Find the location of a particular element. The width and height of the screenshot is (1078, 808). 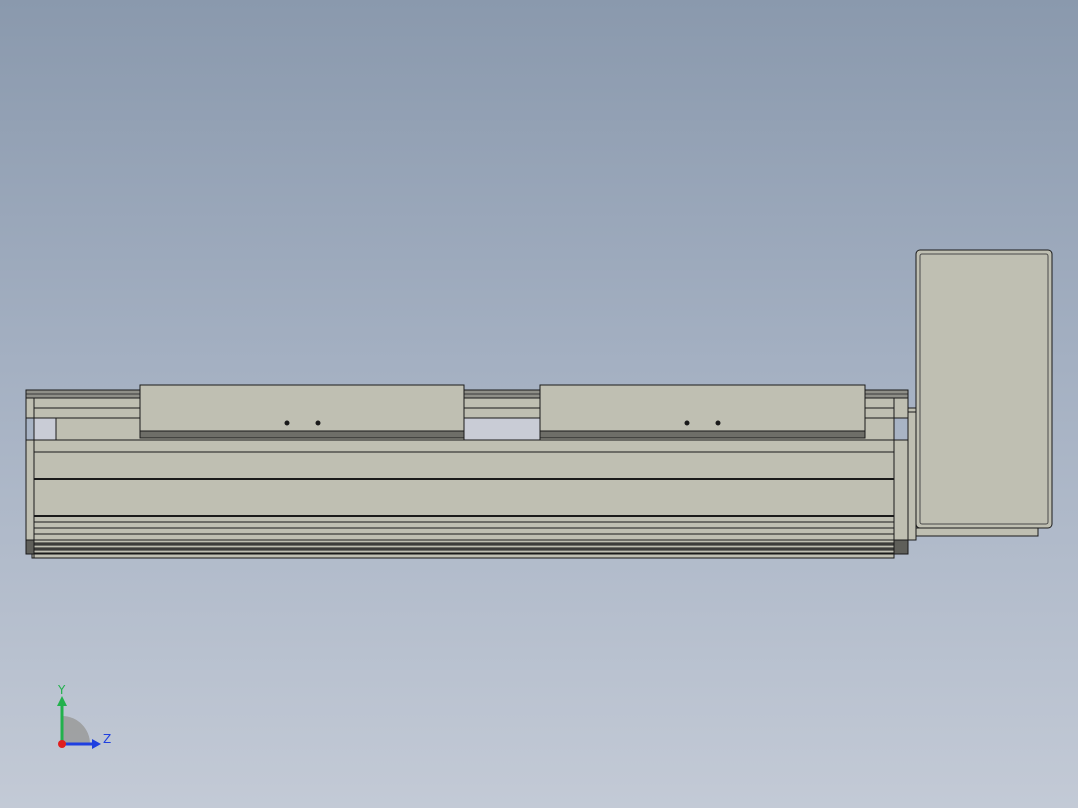

carriage-right is located at coordinates (702, 411).